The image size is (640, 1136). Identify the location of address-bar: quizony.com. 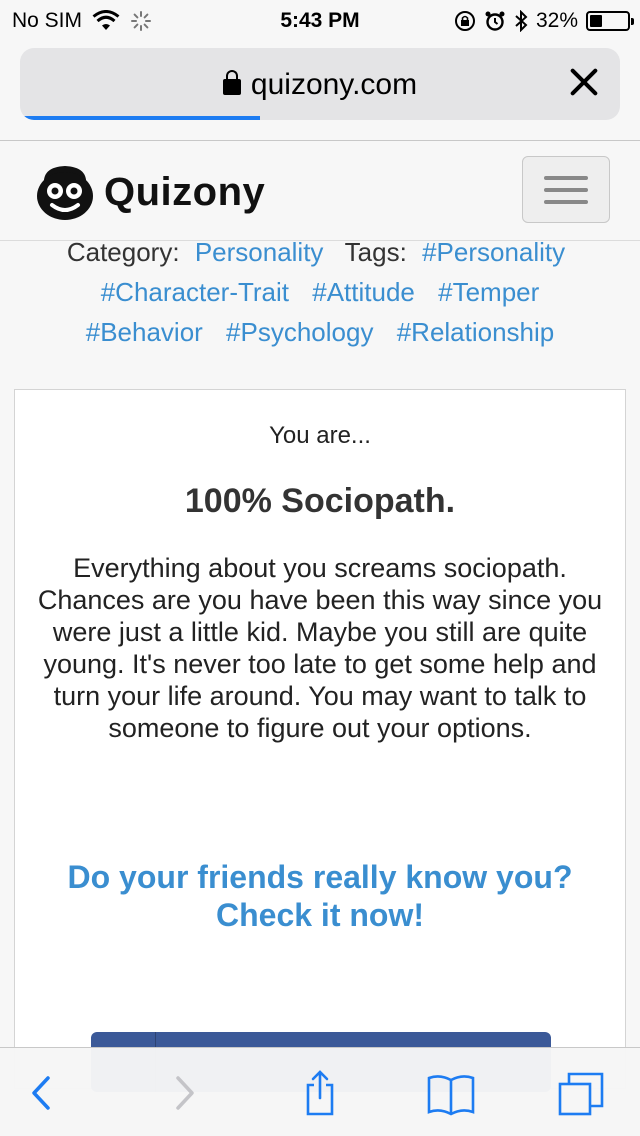
(320, 84).